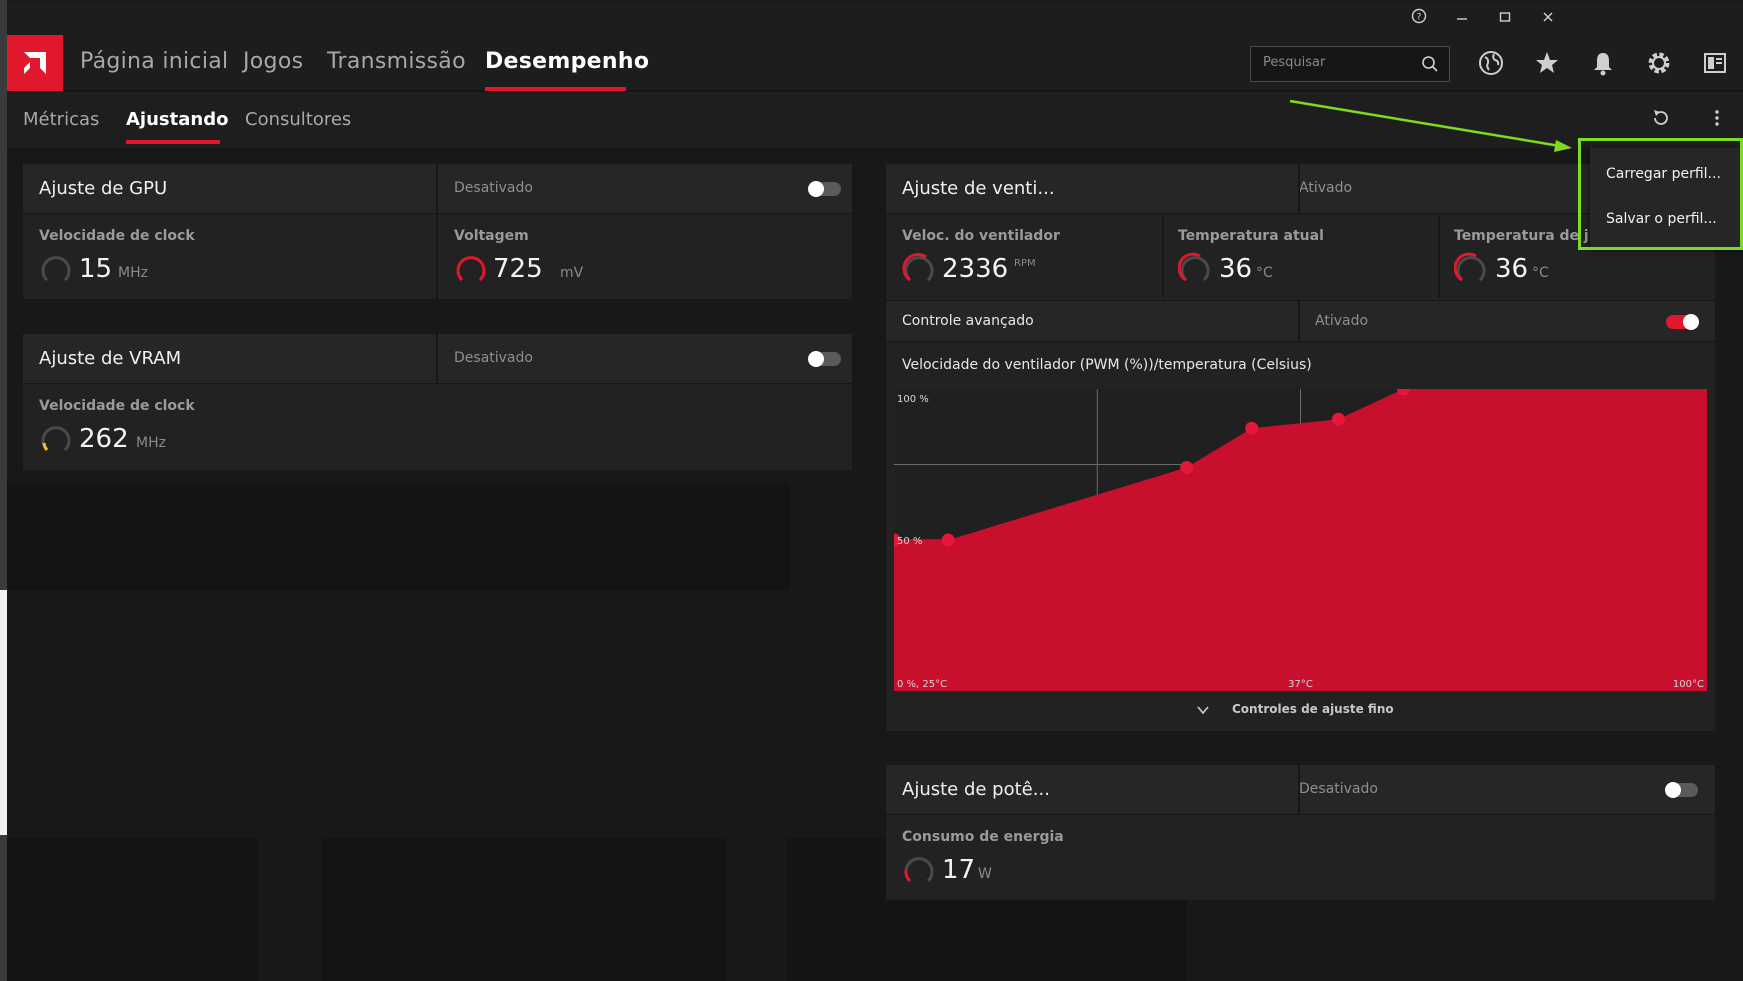  I want to click on help-icon: ?, so click(1419, 19).